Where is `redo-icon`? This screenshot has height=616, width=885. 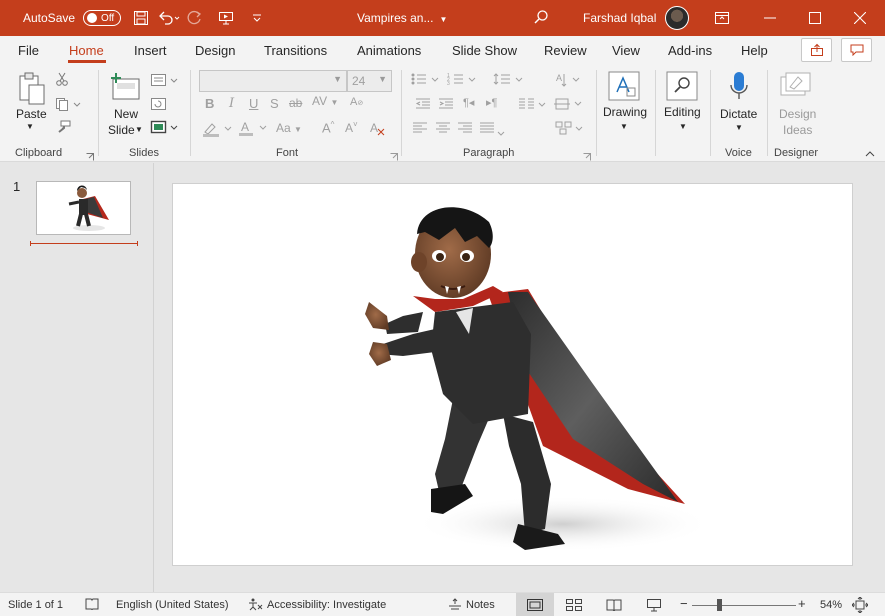 redo-icon is located at coordinates (195, 18).